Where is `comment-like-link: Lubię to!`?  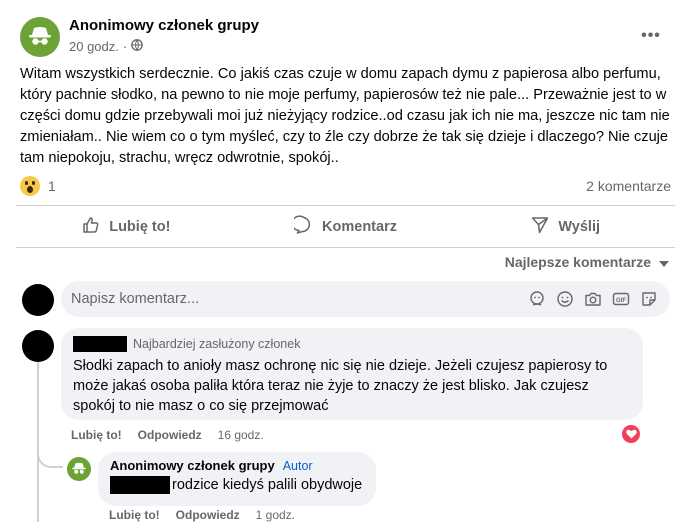 comment-like-link: Lubię to! is located at coordinates (96, 435).